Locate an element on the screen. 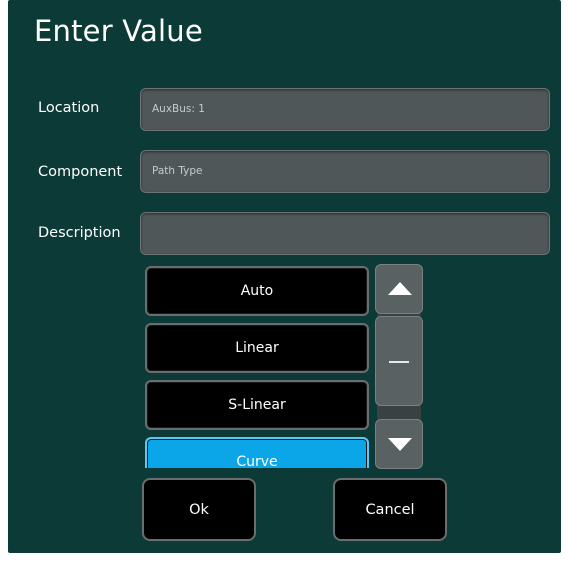 This screenshot has height=561, width=569. ok-button: Ok is located at coordinates (199, 509).